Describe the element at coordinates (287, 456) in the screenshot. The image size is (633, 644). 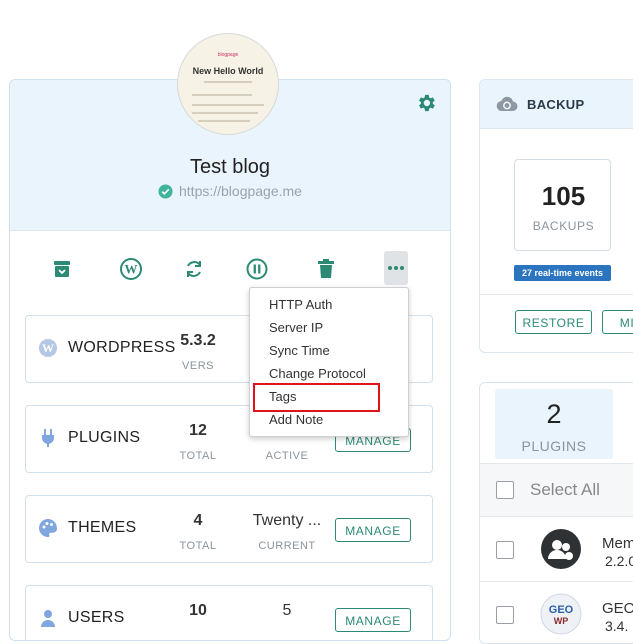
I see `row-caption-2: ACTIVE` at that location.